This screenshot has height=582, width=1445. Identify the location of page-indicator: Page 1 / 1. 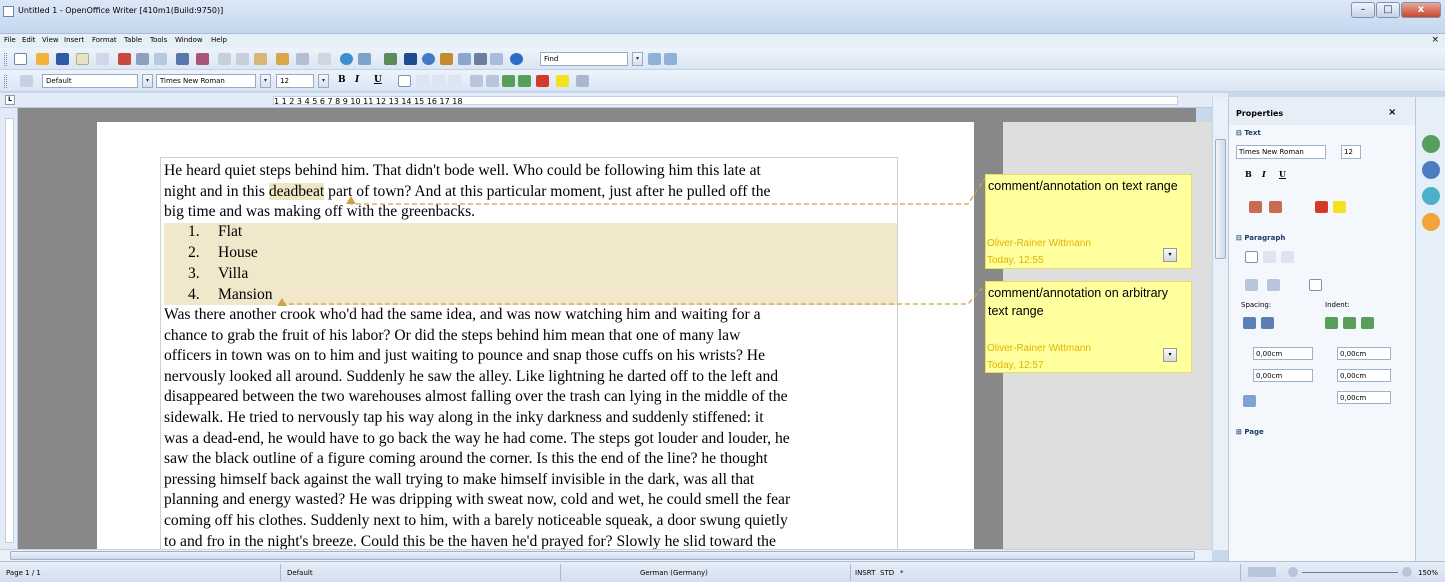
(23, 573).